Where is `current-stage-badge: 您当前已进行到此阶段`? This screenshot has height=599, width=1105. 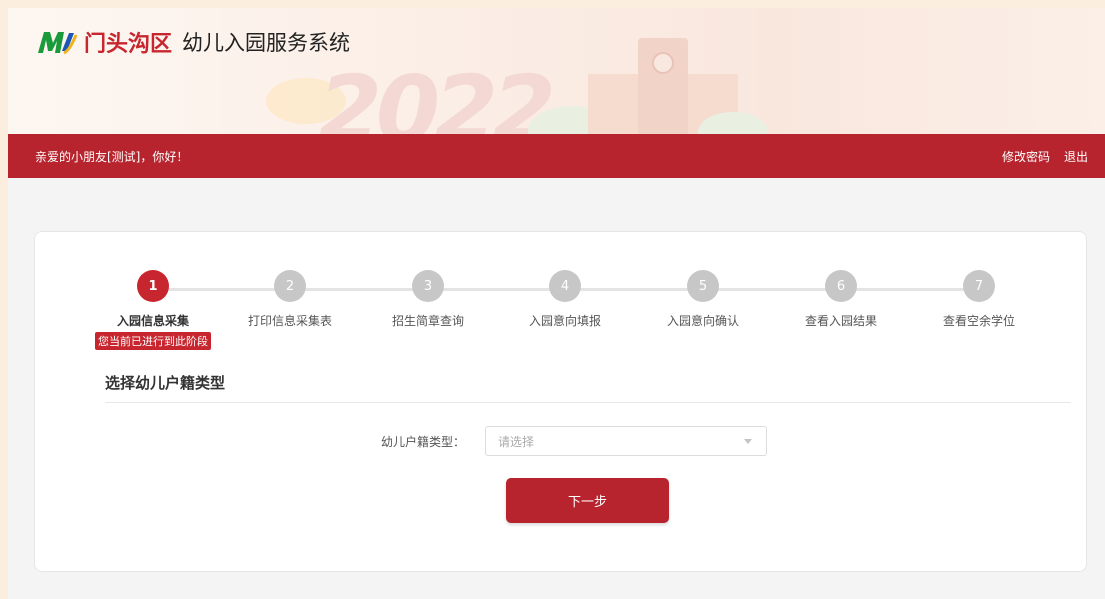
current-stage-badge: 您当前已进行到此阶段 is located at coordinates (153, 341).